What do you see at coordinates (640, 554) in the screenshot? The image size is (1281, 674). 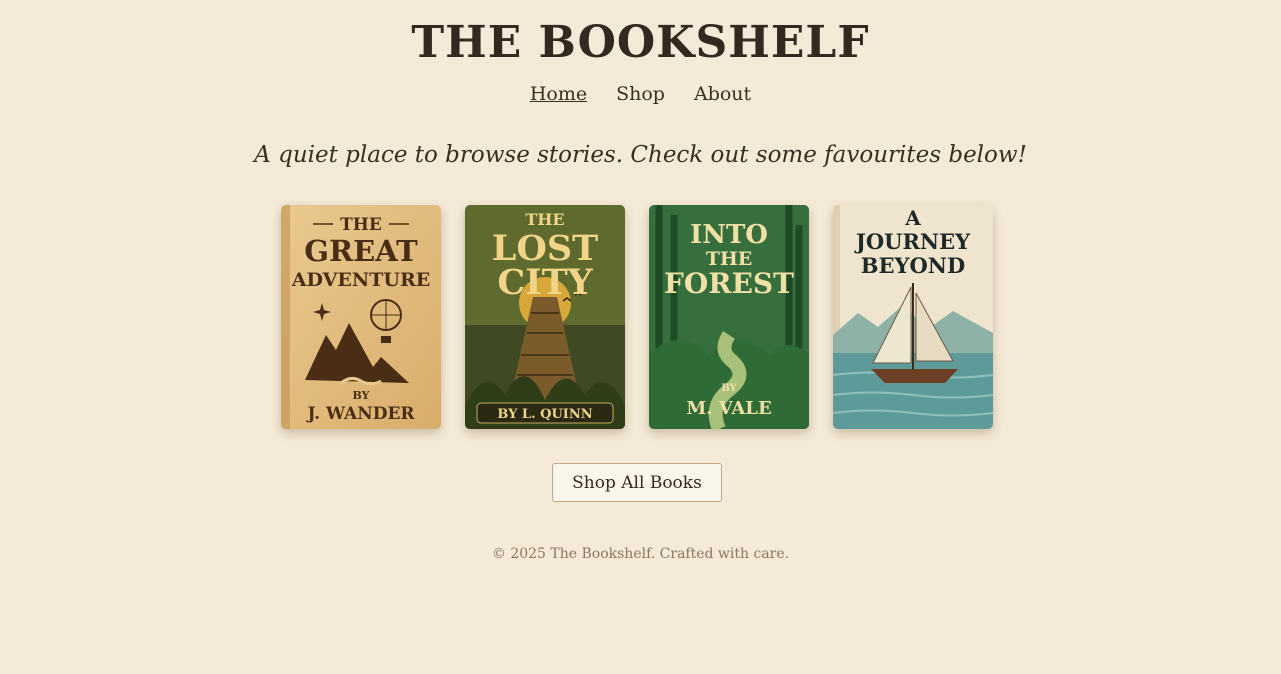 I see `footer-copyright: © 2025 The Bookshelf. Crafted with care.` at bounding box center [640, 554].